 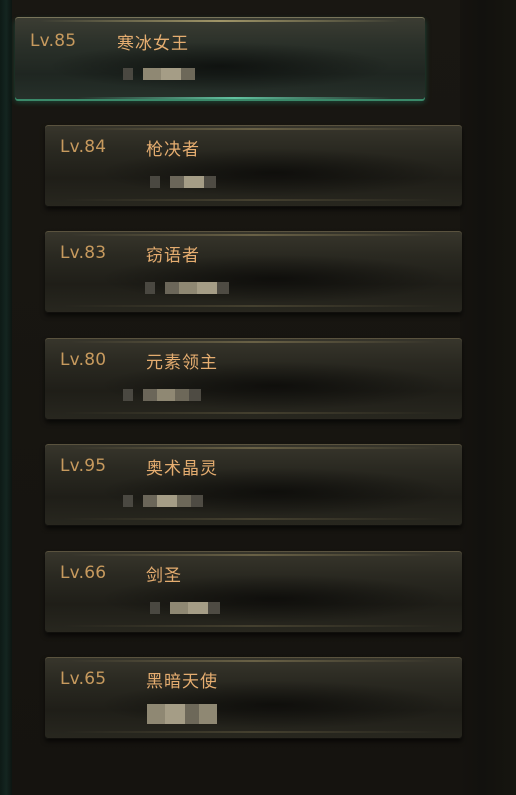 What do you see at coordinates (83, 147) in the screenshot?
I see `character-level: Lv.84` at bounding box center [83, 147].